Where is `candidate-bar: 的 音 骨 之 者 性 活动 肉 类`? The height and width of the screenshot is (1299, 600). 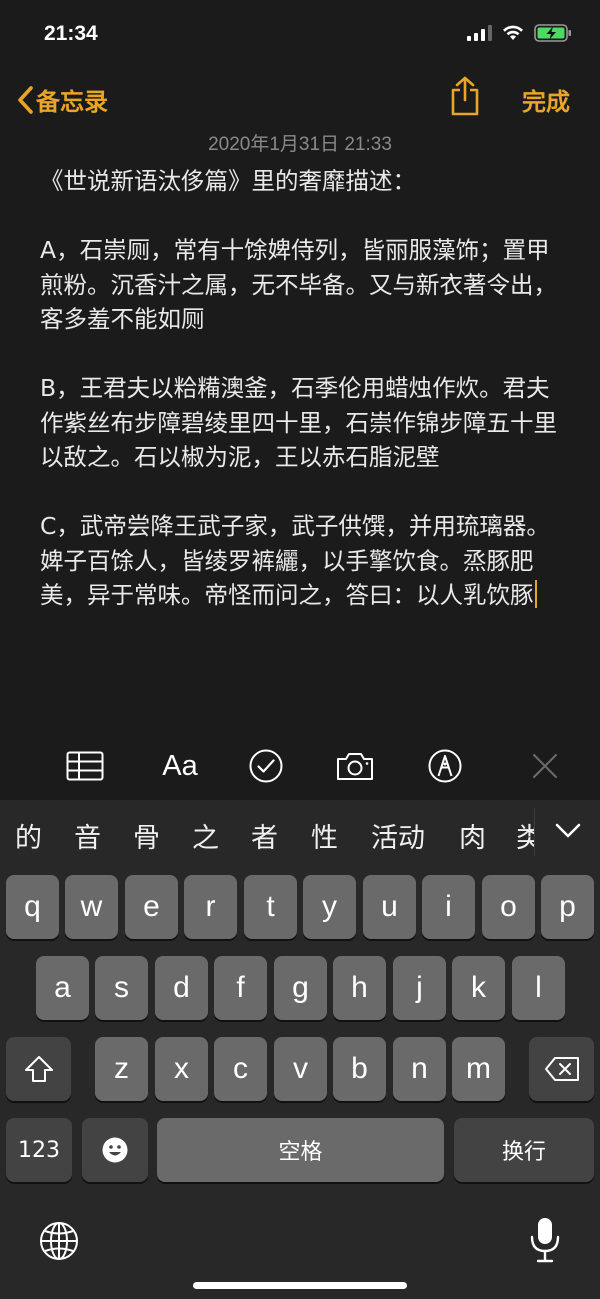
candidate-bar: 的 音 骨 之 者 性 活动 肉 类 is located at coordinates (300, 831).